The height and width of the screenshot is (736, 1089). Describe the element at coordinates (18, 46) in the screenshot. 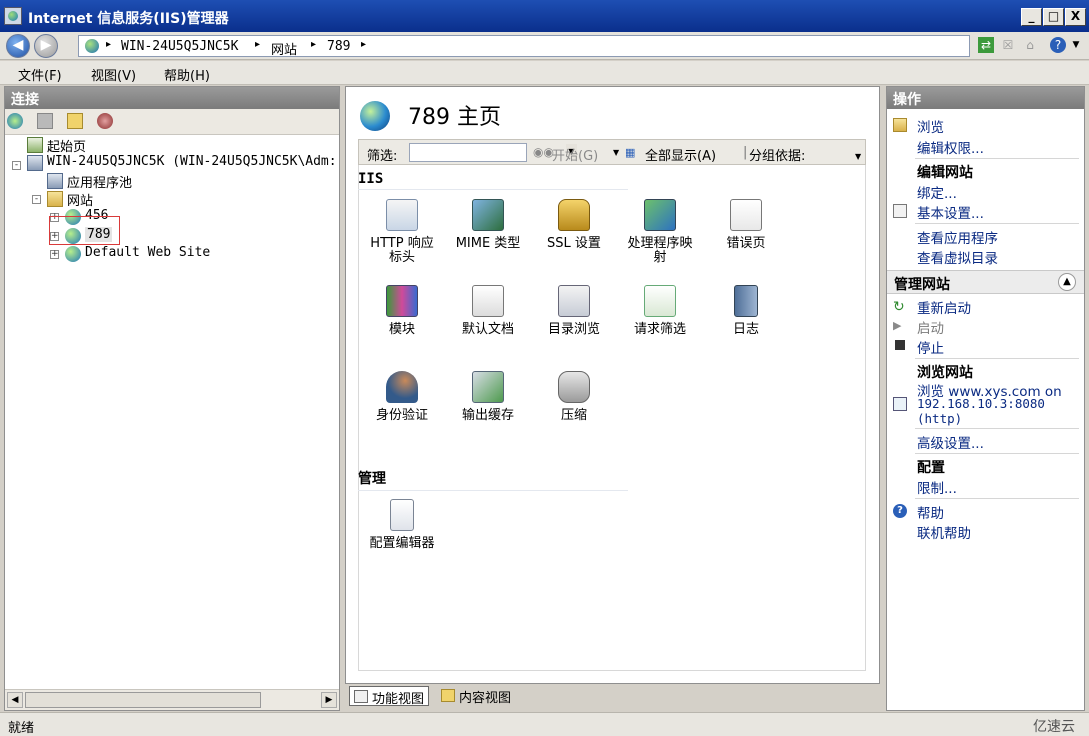

I see `back-button: ◀` at that location.